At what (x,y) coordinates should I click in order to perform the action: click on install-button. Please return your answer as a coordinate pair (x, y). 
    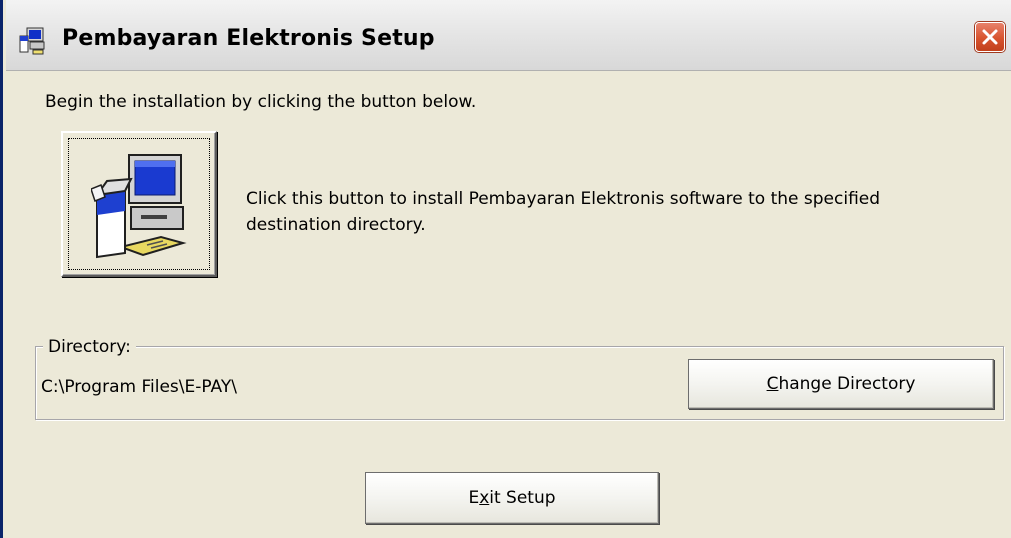
    Looking at the image, I should click on (139, 204).